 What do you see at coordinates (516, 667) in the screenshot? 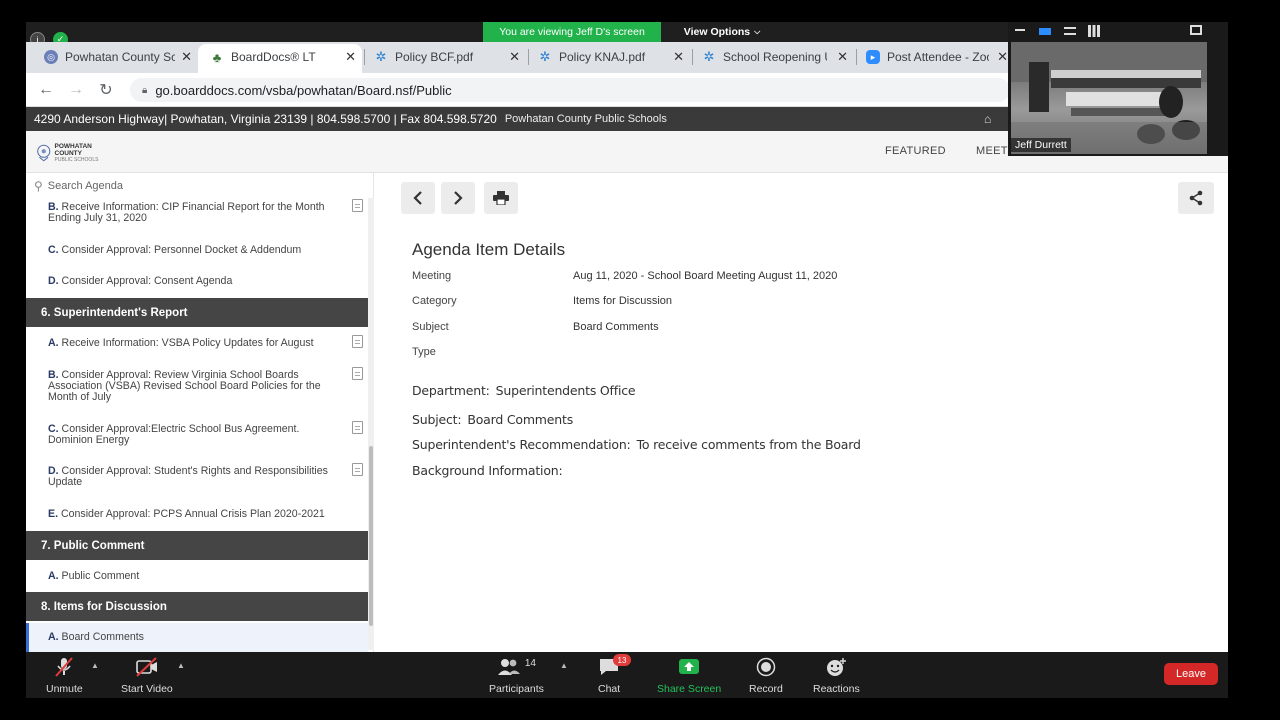
I see `participants-icon: 14` at bounding box center [516, 667].